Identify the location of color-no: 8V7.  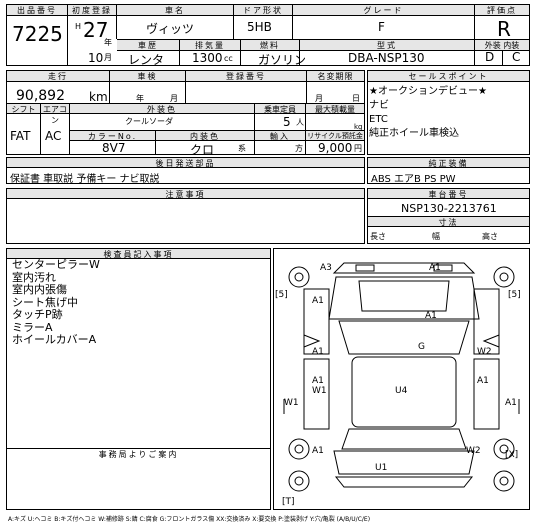
(114, 148).